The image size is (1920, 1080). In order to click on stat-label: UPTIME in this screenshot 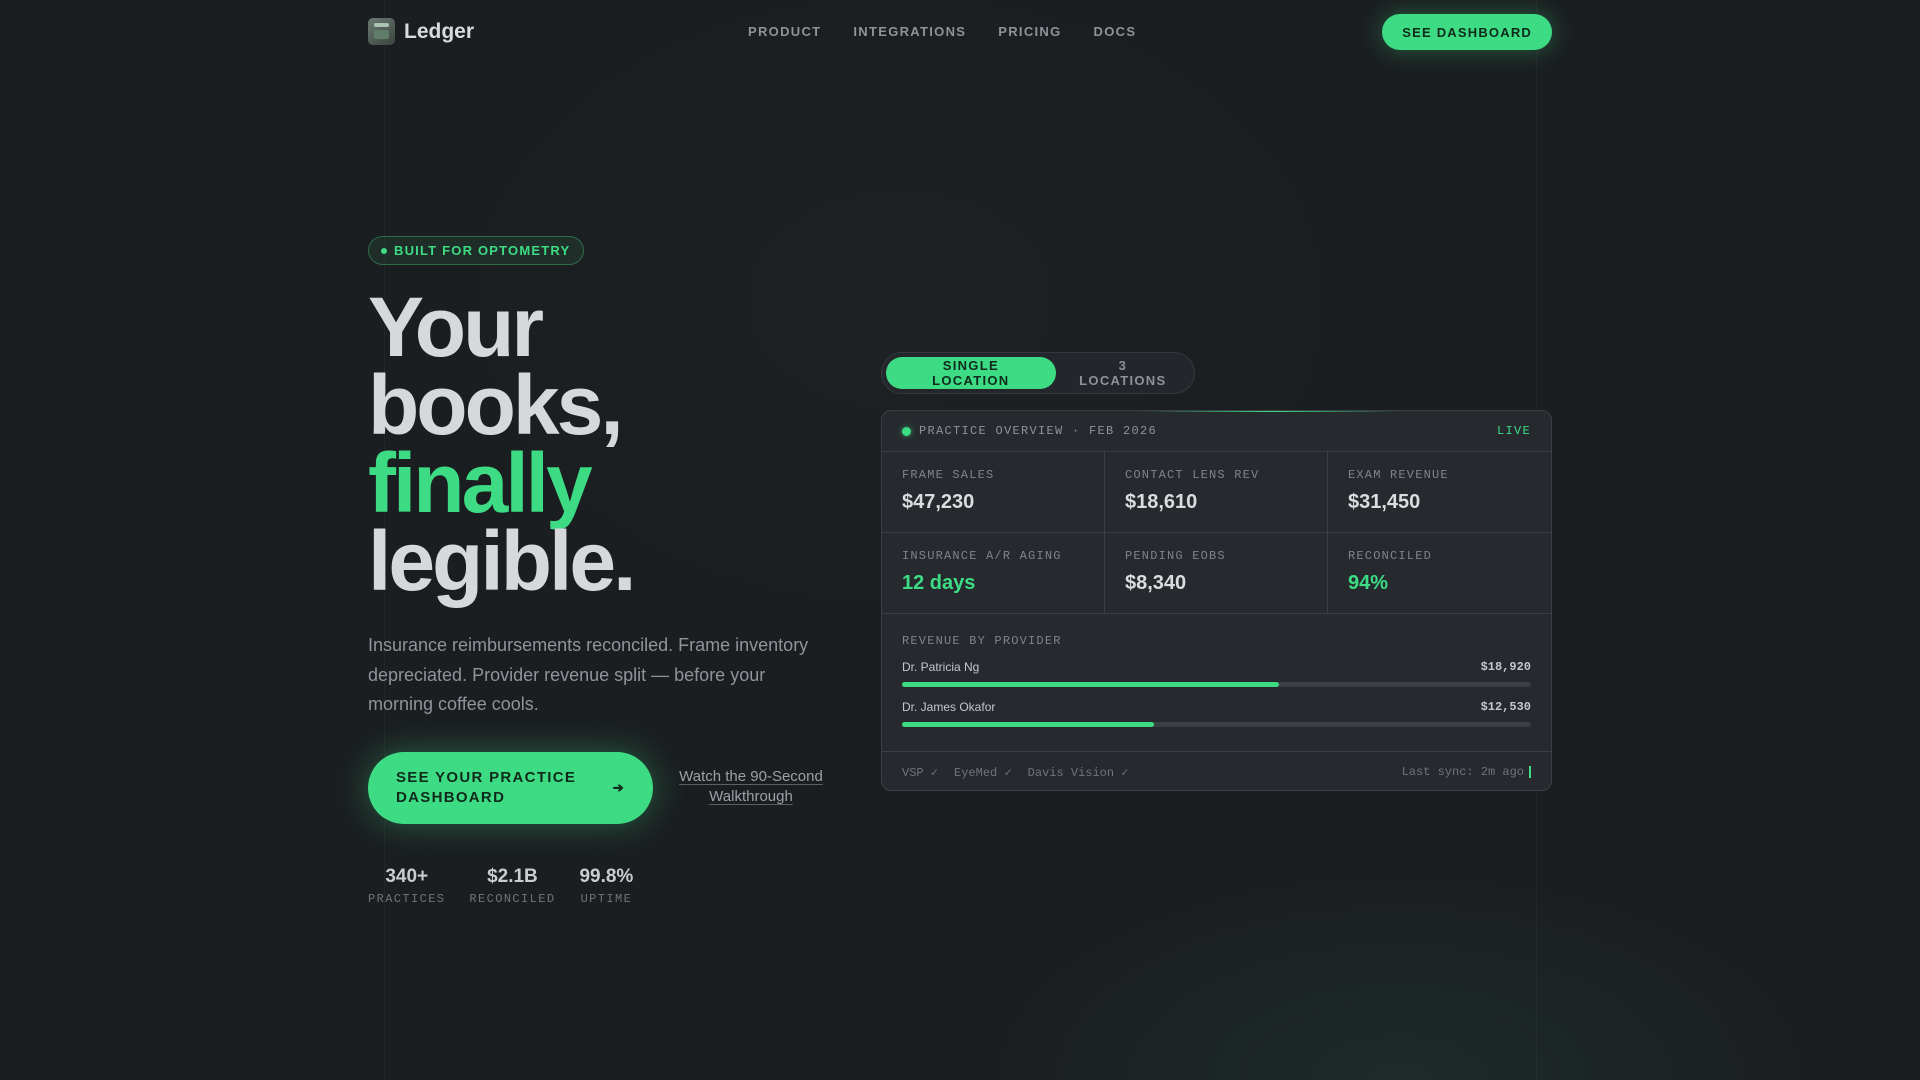, I will do `click(606, 899)`.